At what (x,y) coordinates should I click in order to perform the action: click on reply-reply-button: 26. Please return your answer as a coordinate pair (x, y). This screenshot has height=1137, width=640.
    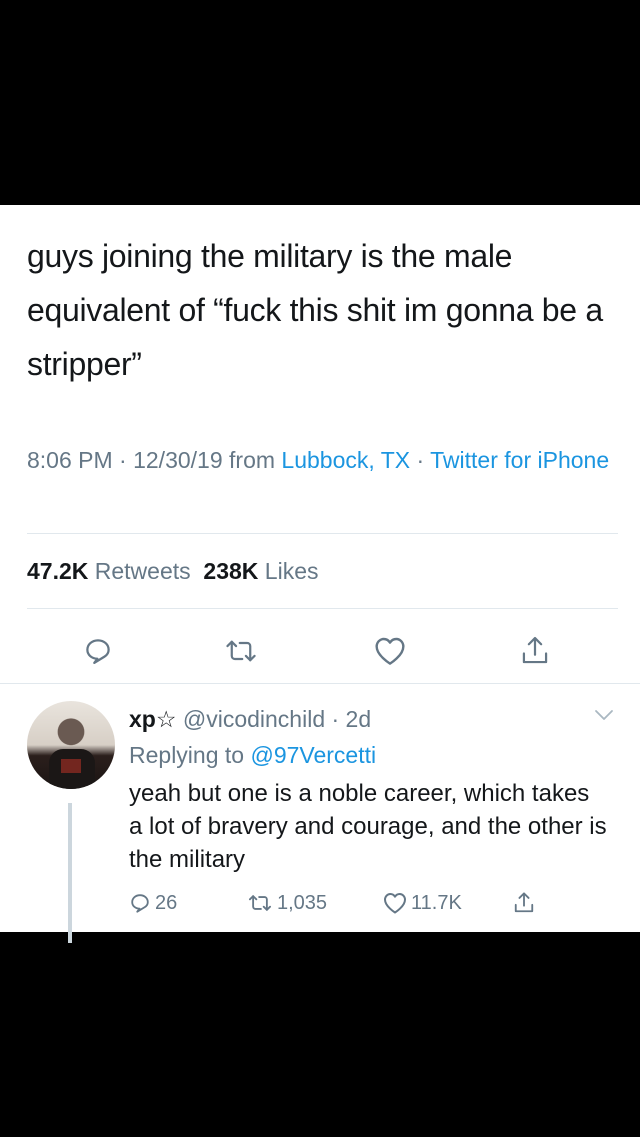
    Looking at the image, I should click on (153, 903).